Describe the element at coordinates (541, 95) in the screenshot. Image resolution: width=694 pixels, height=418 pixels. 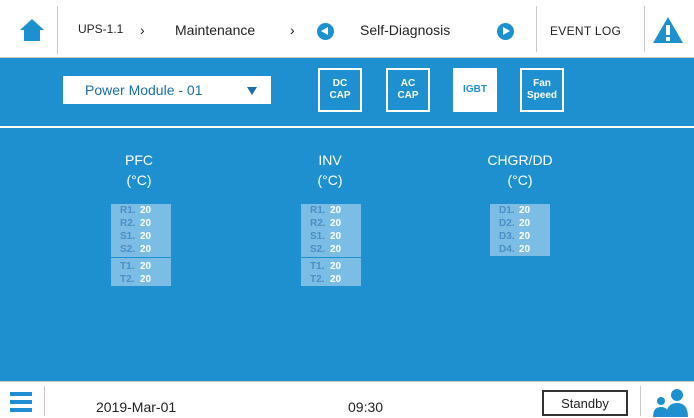
I see `tab-label: Speed` at that location.